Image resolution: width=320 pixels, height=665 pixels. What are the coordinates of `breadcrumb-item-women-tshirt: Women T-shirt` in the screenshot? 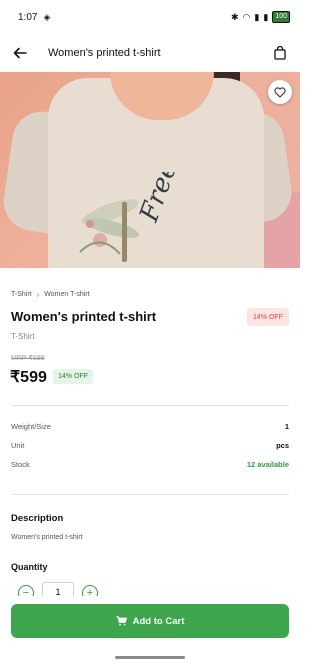 It's located at (66, 294).